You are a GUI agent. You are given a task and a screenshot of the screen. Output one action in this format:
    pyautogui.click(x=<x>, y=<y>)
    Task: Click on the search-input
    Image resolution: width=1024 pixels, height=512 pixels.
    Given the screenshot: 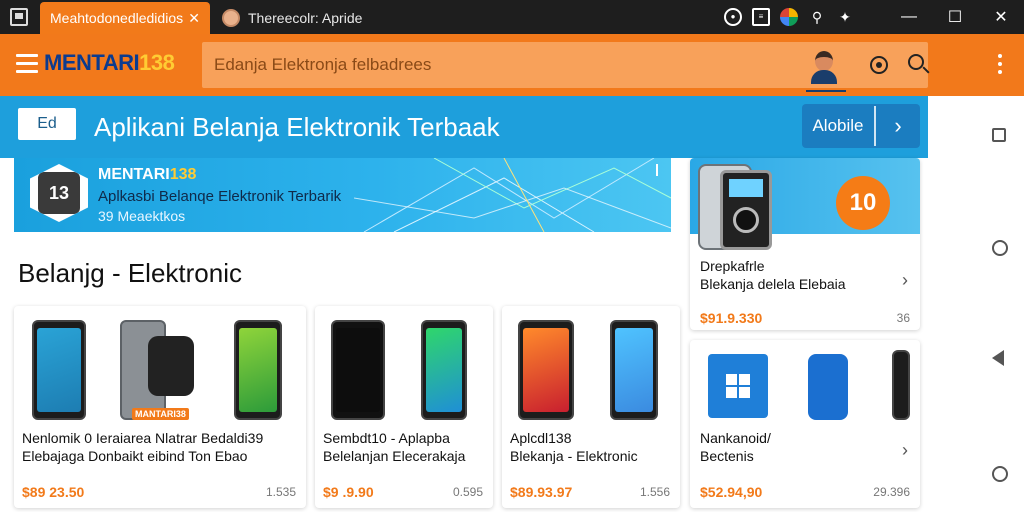 What is the action you would take?
    pyautogui.click(x=492, y=65)
    